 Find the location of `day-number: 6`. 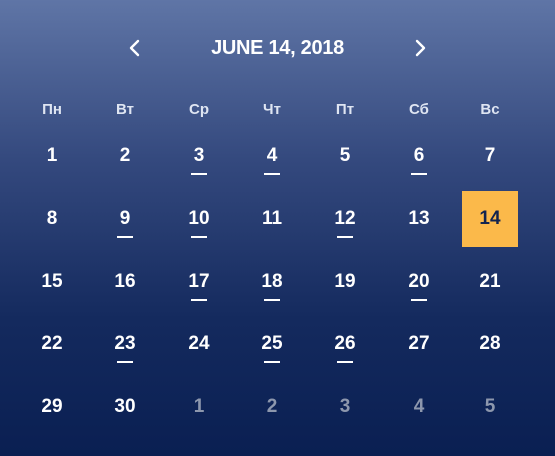

day-number: 6 is located at coordinates (419, 155).